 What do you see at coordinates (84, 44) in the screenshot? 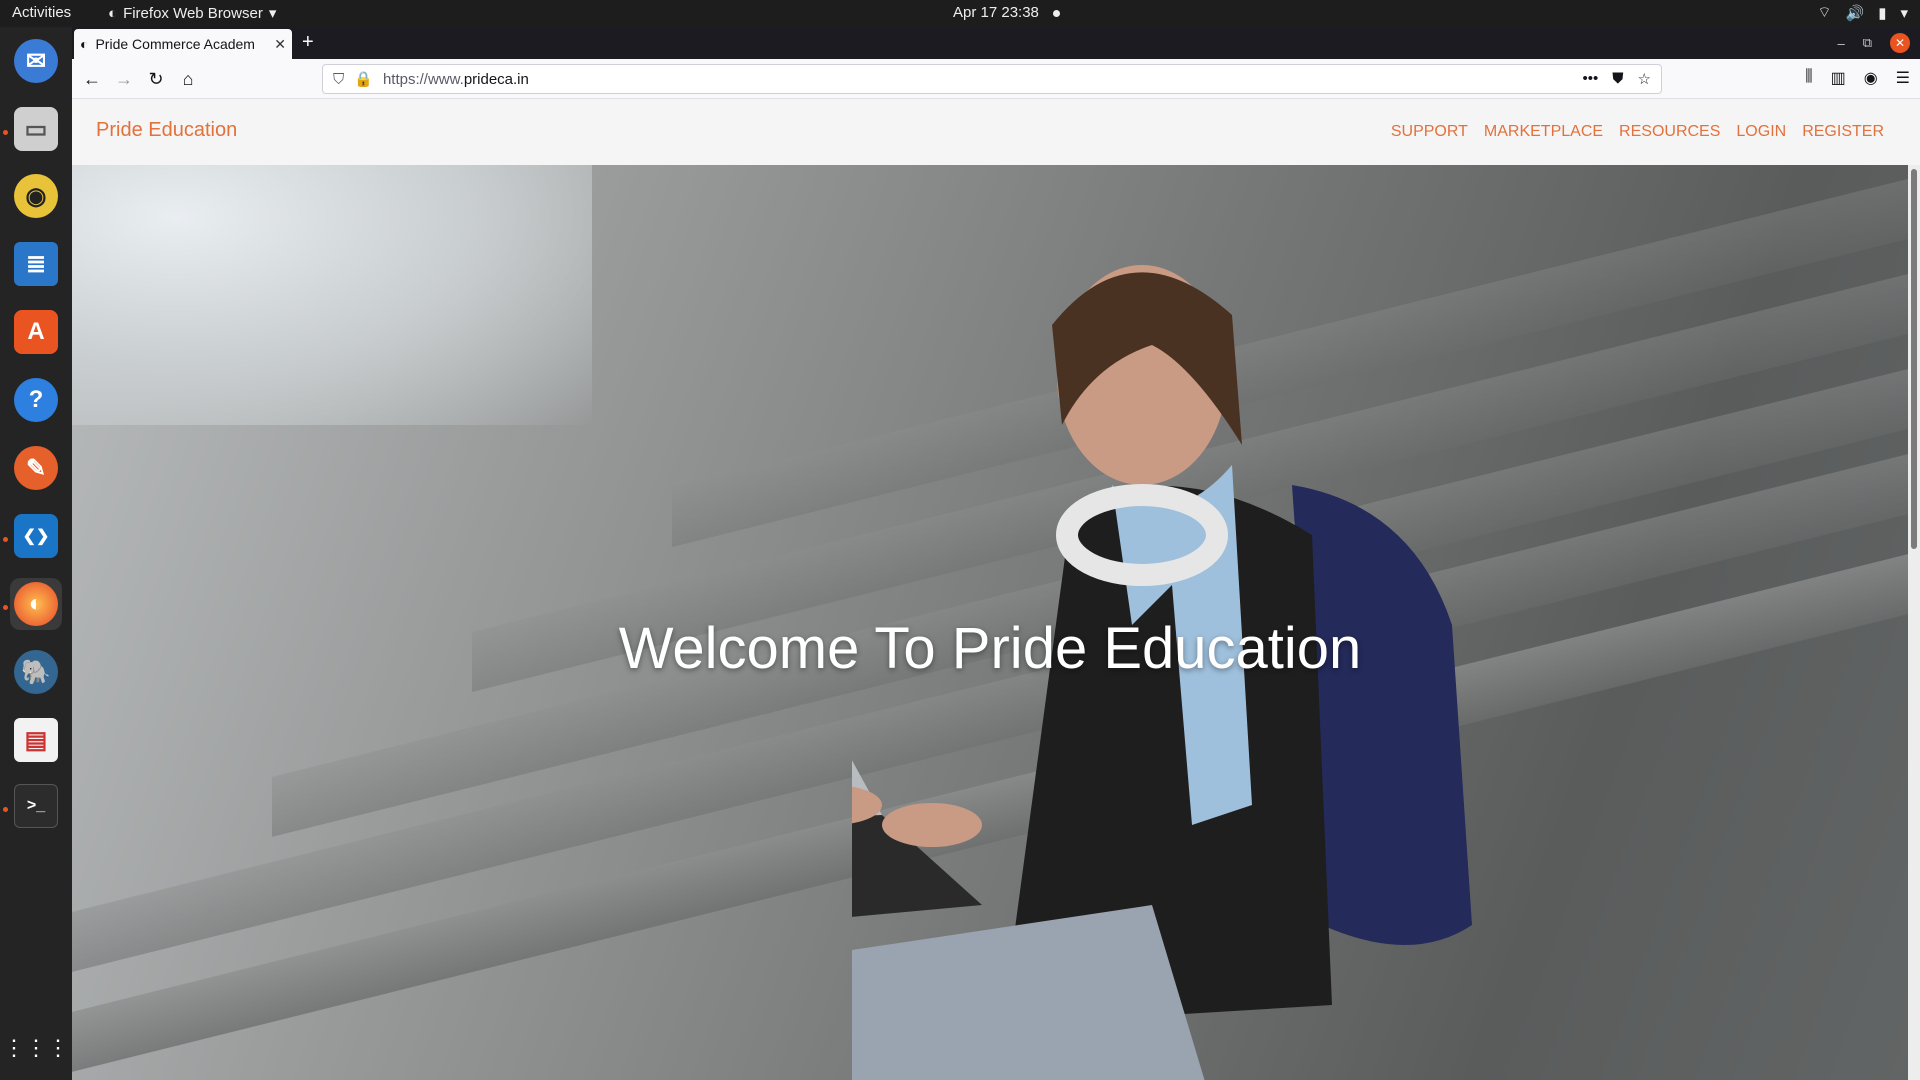
I see `site-favicon-icon: ◐` at bounding box center [84, 44].